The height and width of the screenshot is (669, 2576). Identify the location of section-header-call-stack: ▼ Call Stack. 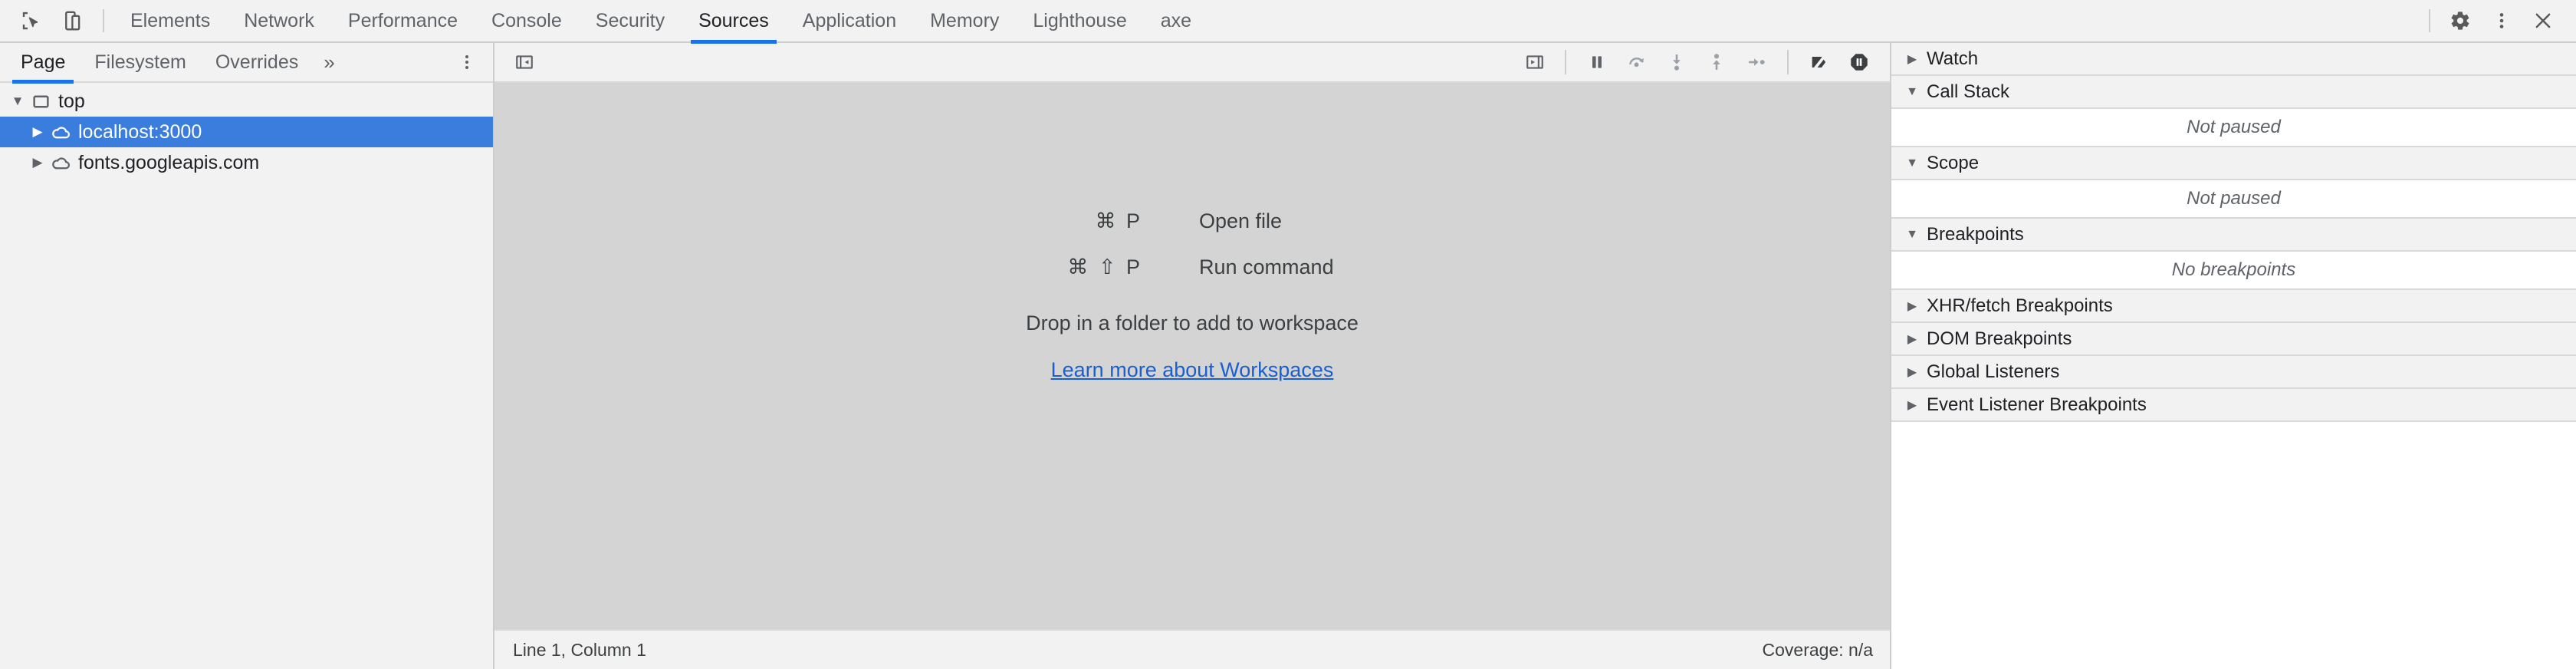
(2233, 92).